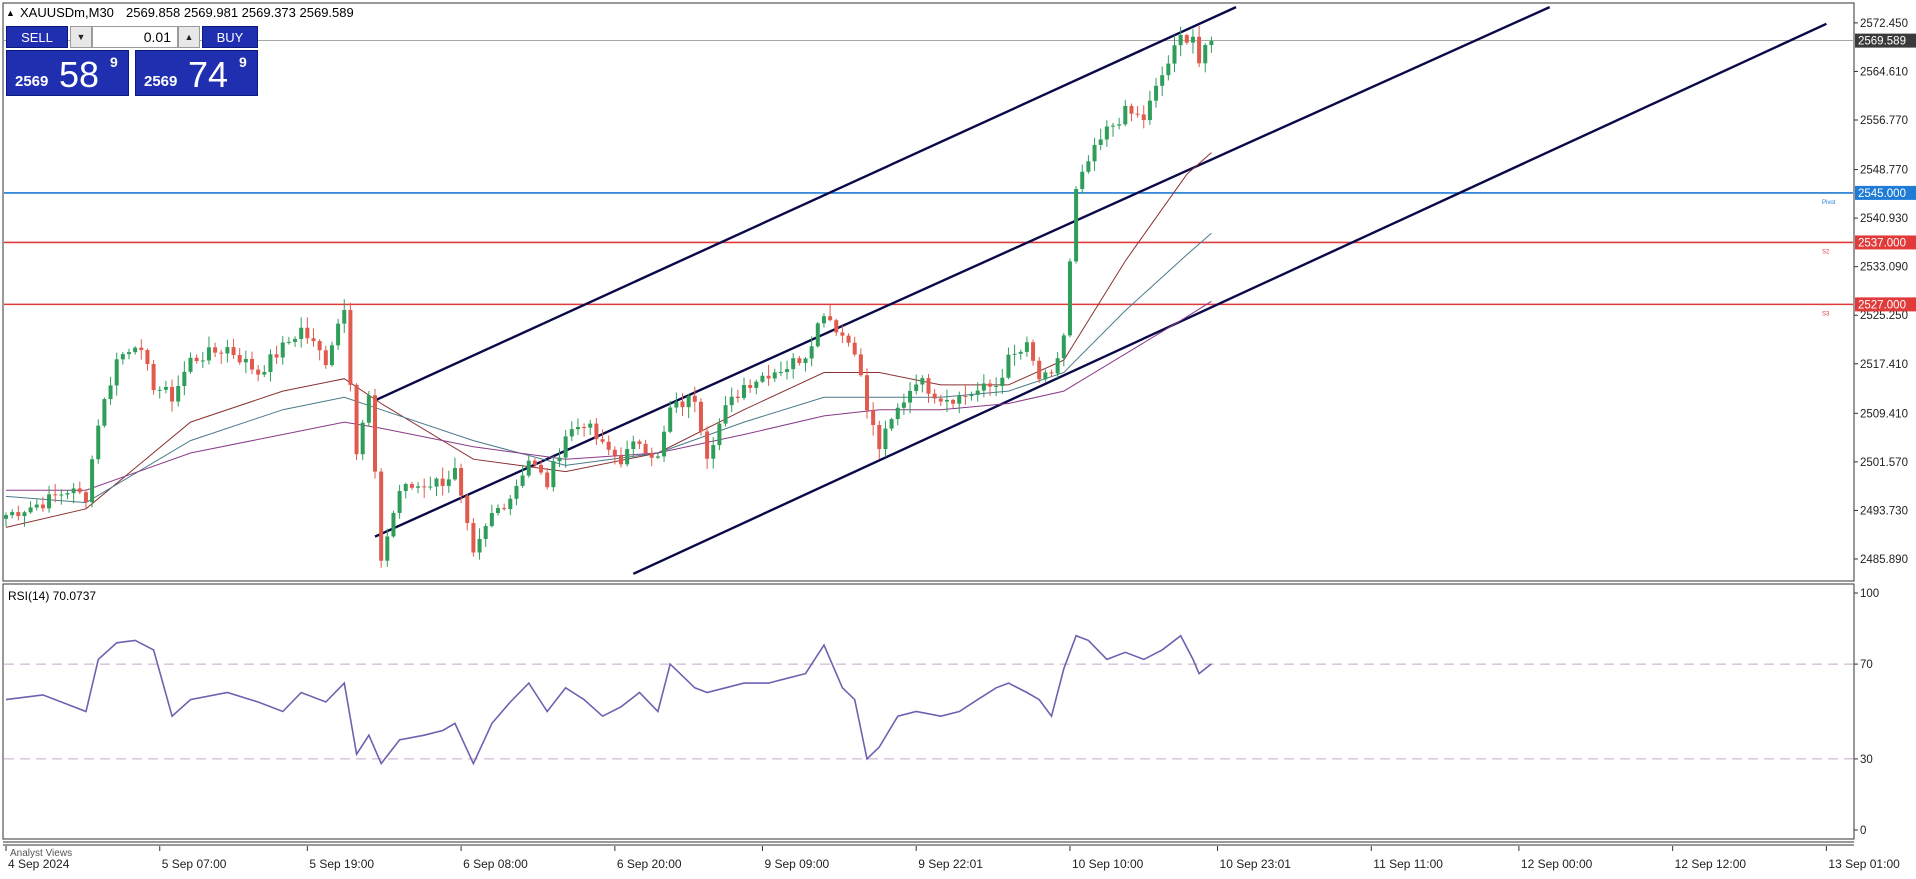 This screenshot has width=1916, height=879. I want to click on time-tick-label: 9 Sep 09:00, so click(796, 864).